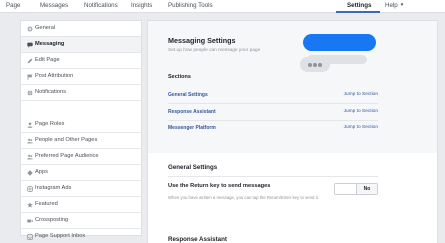 This screenshot has height=243, width=445. Describe the element at coordinates (81, 61) in the screenshot. I see `sidebar-item-edit-page: Edit Page` at that location.